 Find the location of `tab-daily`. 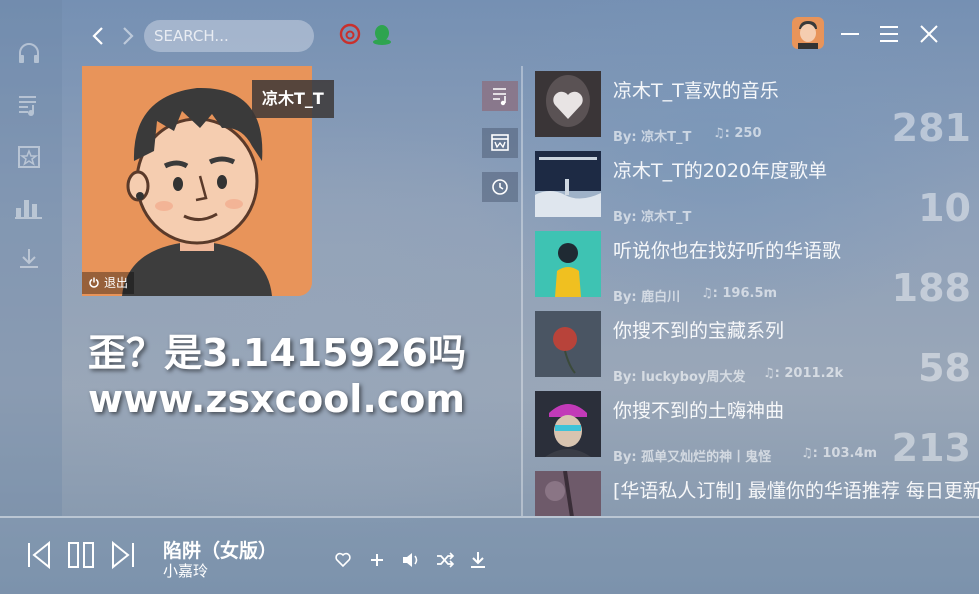

tab-daily is located at coordinates (500, 143).